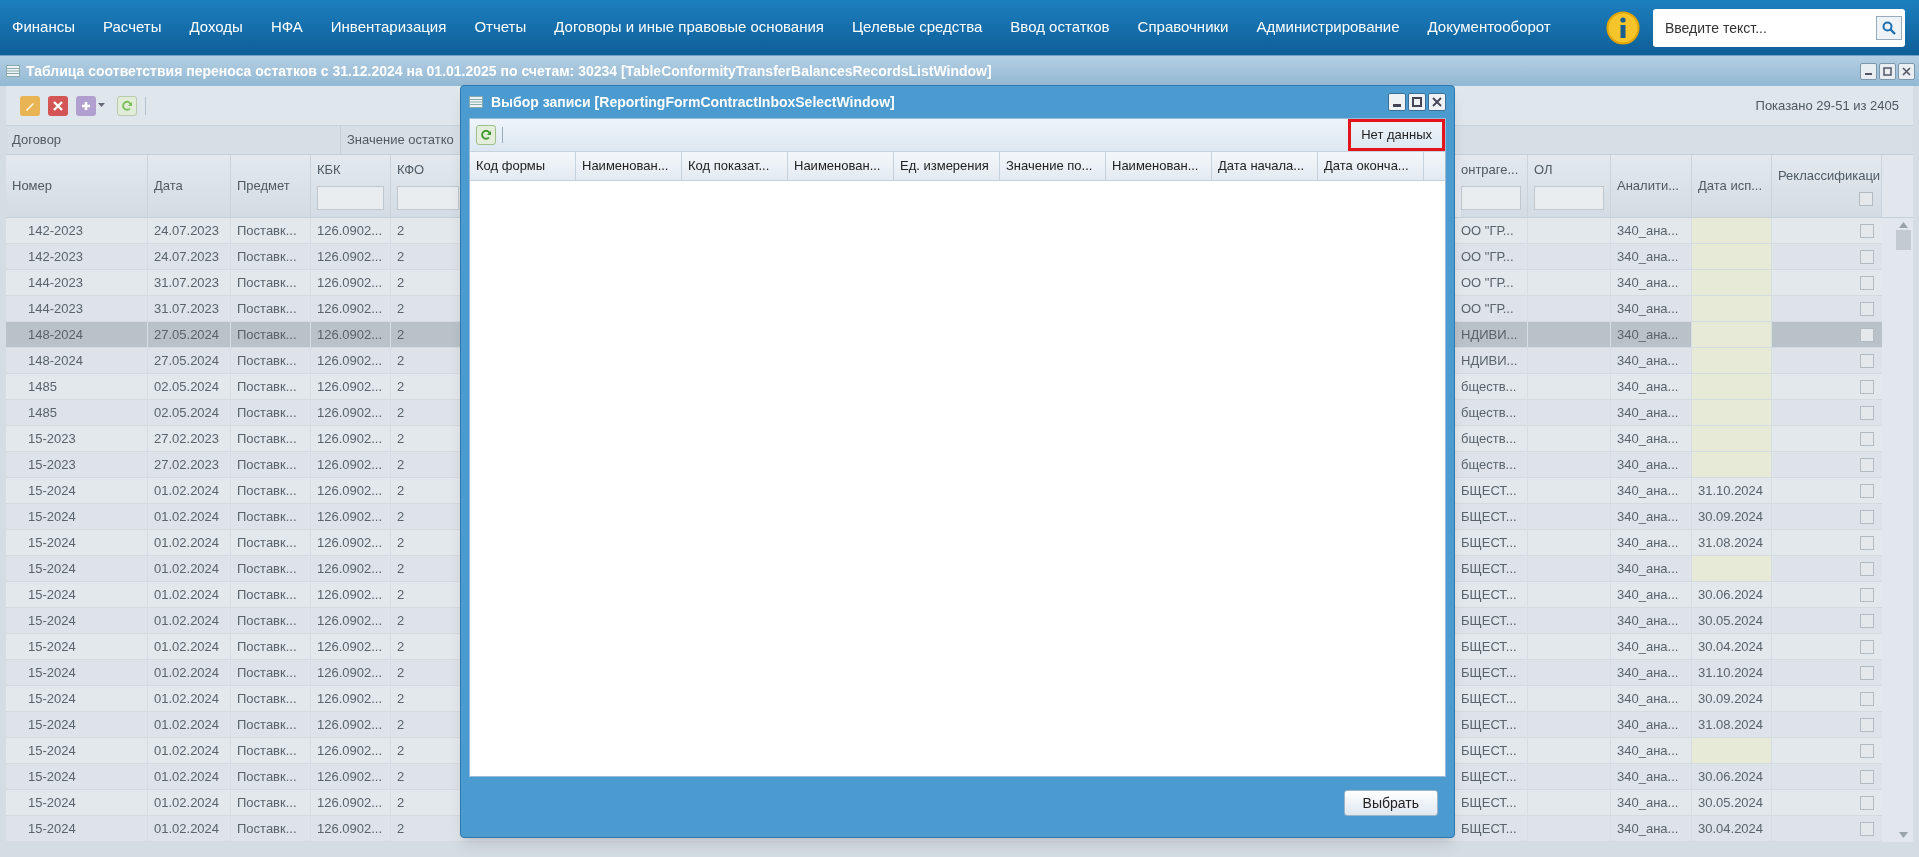 This screenshot has width=1919, height=857. Describe the element at coordinates (1328, 27) in the screenshot. I see `menu-item: Администрирование` at that location.